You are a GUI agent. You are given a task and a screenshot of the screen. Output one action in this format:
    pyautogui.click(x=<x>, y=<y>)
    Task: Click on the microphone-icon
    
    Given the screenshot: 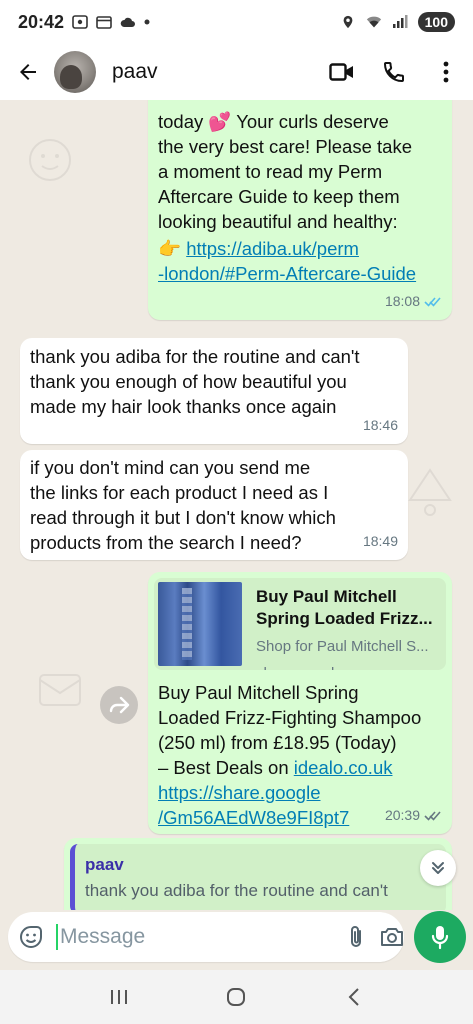 What is the action you would take?
    pyautogui.click(x=440, y=938)
    